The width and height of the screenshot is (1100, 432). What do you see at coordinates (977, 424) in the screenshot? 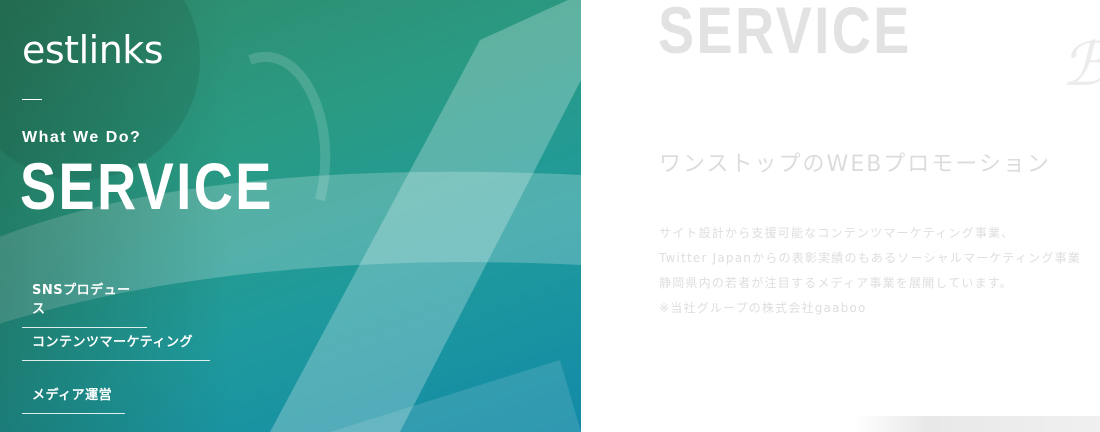
I see `bottom-decoration` at bounding box center [977, 424].